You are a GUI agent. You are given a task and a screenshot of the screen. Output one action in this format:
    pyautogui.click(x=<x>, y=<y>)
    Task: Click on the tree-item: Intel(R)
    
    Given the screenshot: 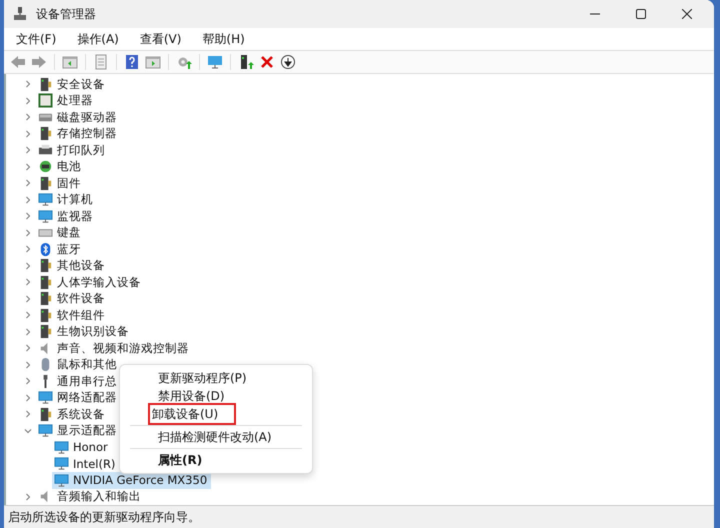 What is the action you would take?
    pyautogui.click(x=86, y=464)
    